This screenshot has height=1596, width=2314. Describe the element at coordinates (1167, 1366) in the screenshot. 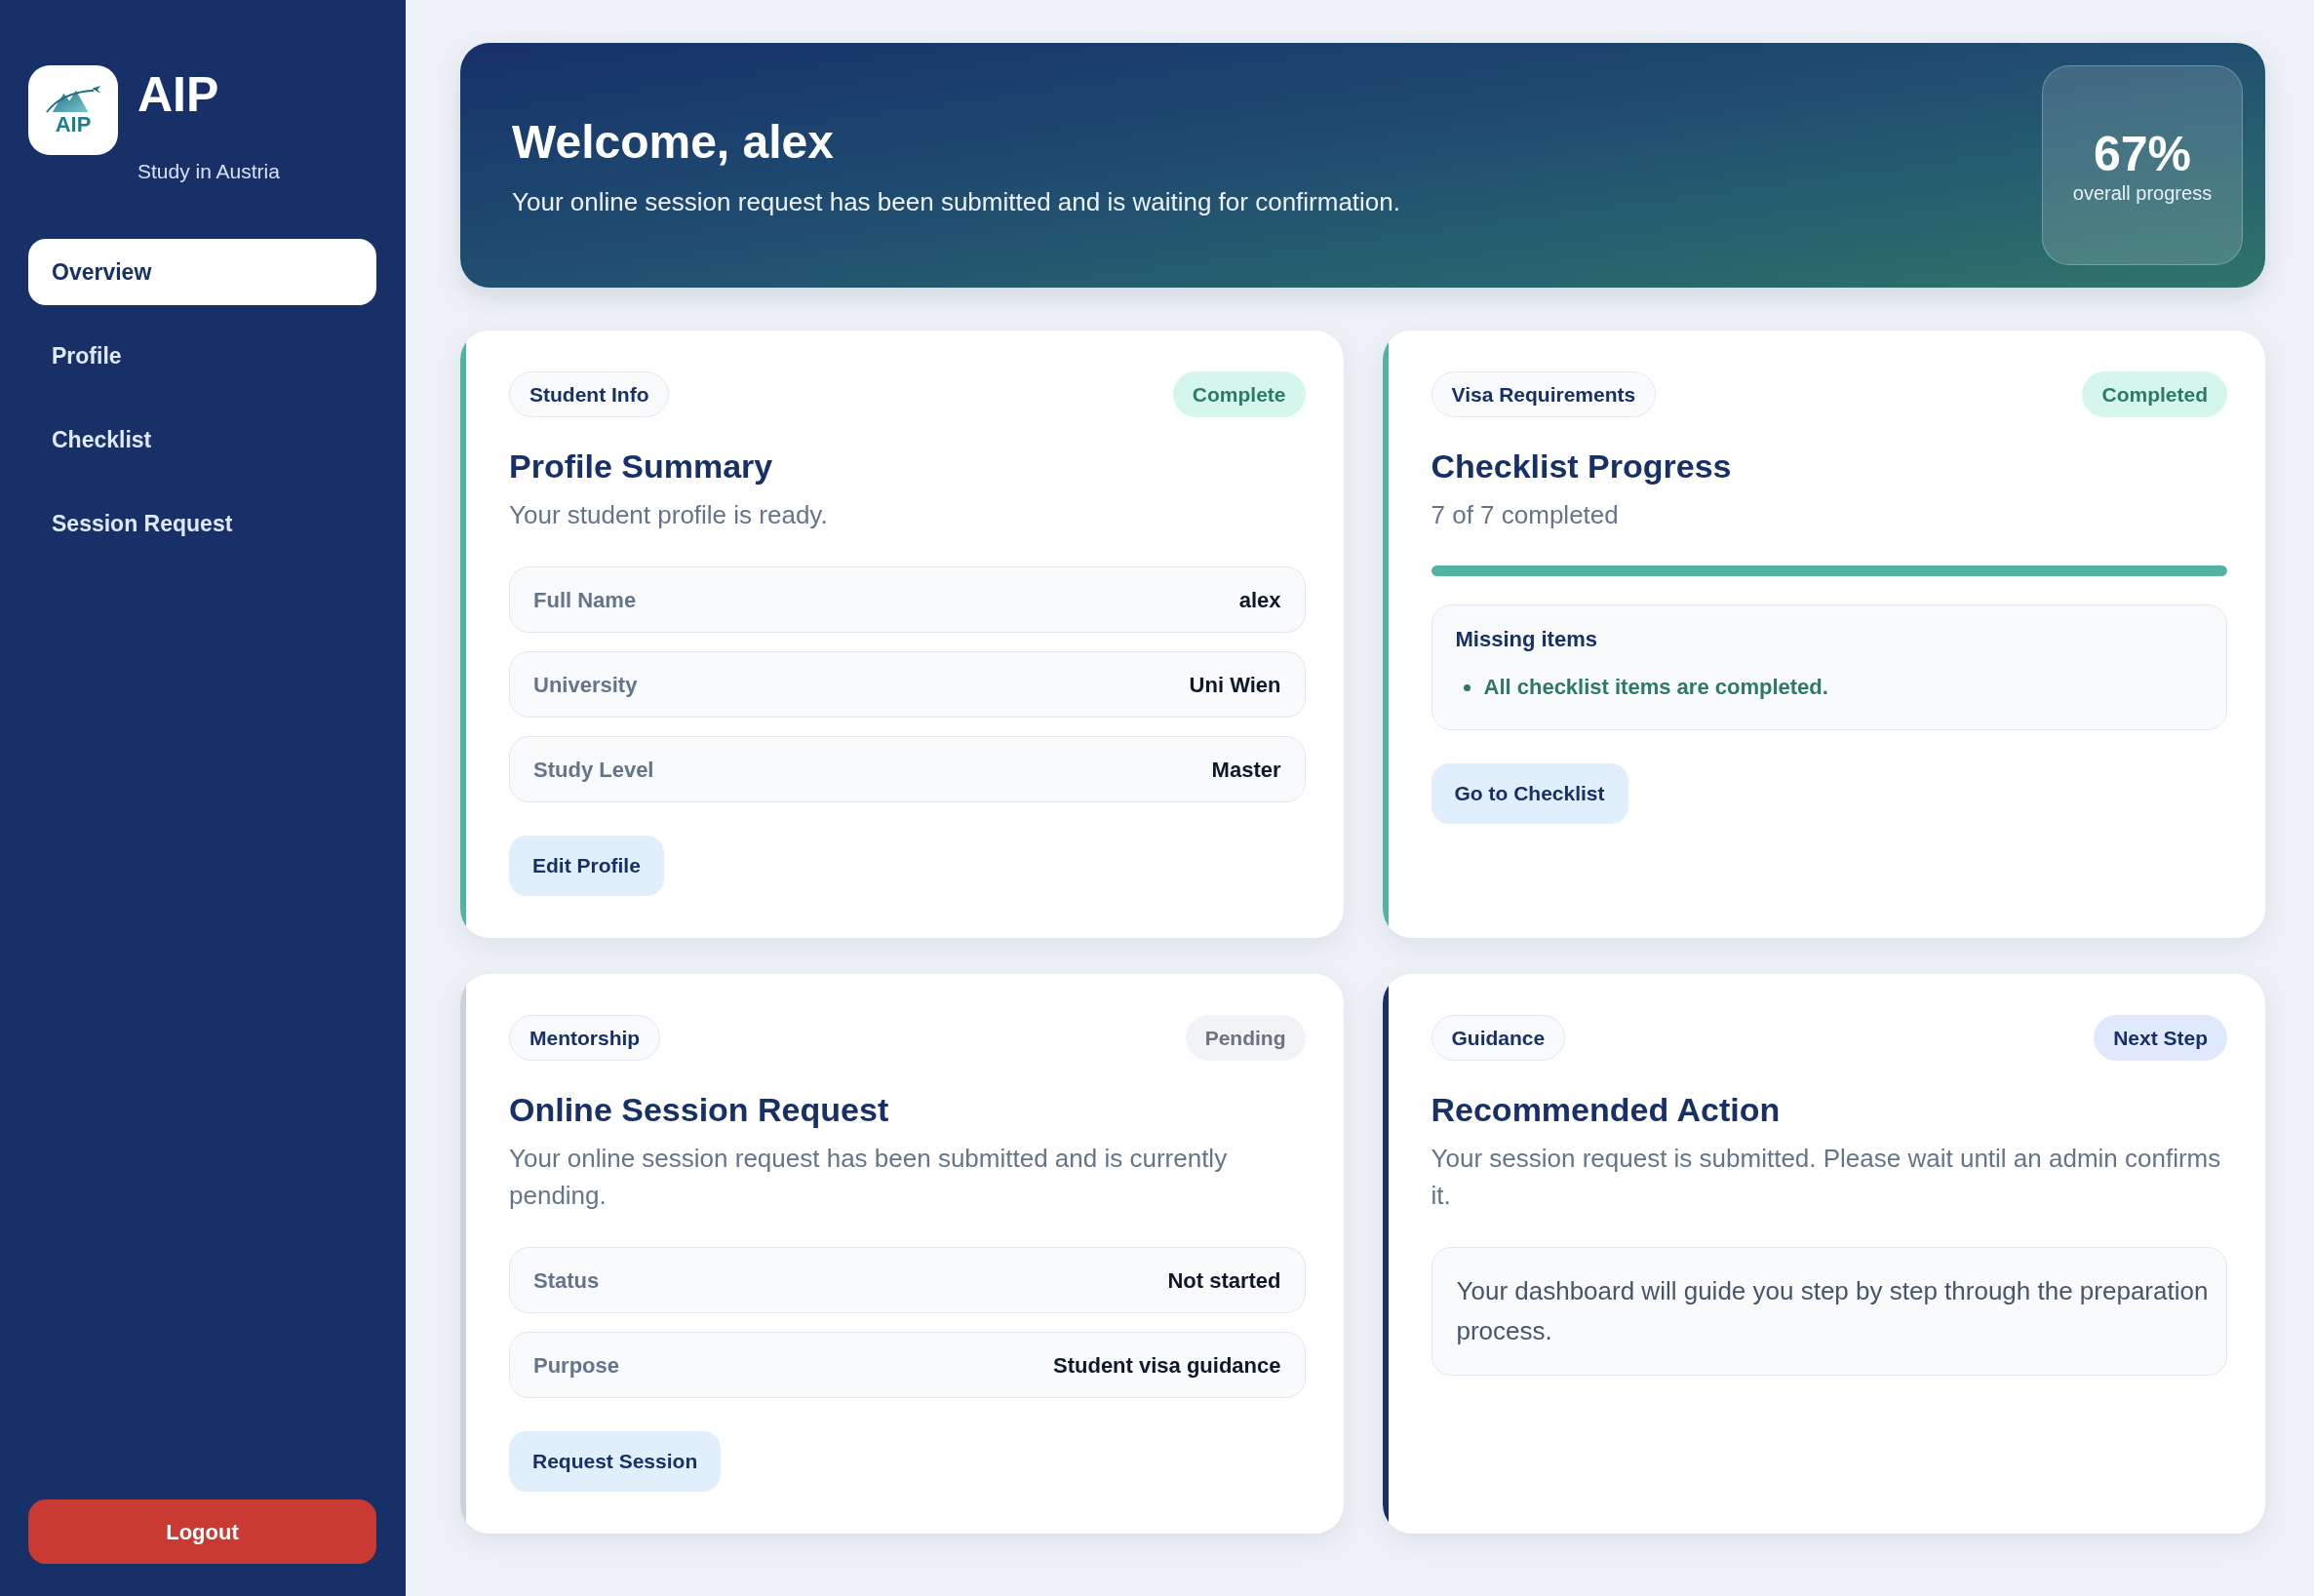

I see `detail-value: Student visa guidance` at that location.